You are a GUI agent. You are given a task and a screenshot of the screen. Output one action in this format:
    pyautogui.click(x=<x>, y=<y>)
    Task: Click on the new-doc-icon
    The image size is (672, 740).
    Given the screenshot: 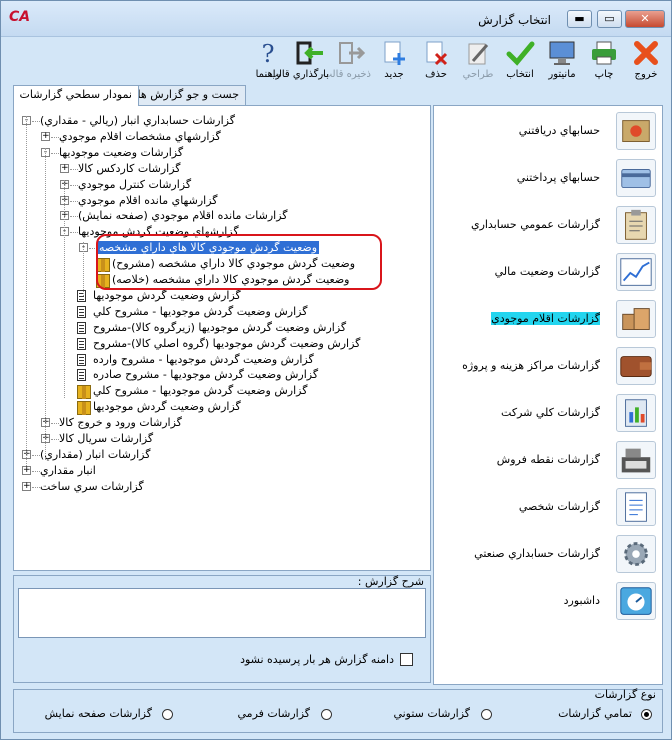 What is the action you would take?
    pyautogui.click(x=394, y=53)
    